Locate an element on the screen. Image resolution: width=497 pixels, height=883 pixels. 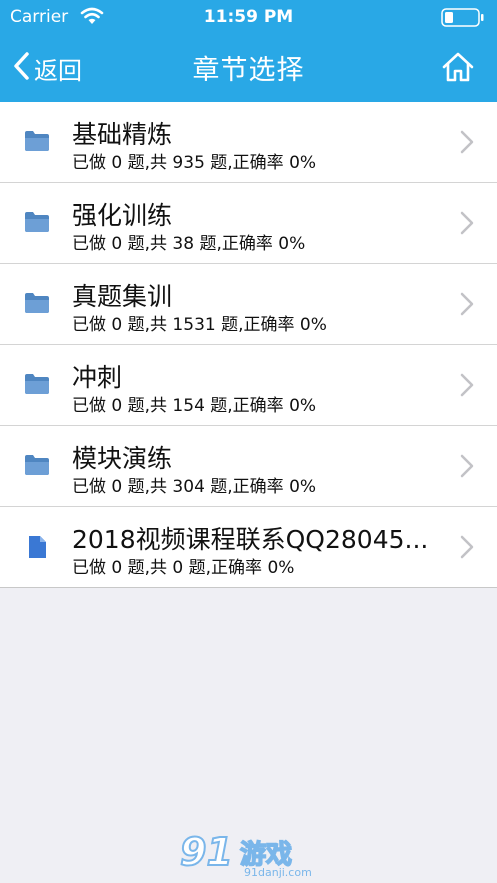
chapter-stats: 已做 0 题,共 38 题,正确率 0% is located at coordinates (189, 244).